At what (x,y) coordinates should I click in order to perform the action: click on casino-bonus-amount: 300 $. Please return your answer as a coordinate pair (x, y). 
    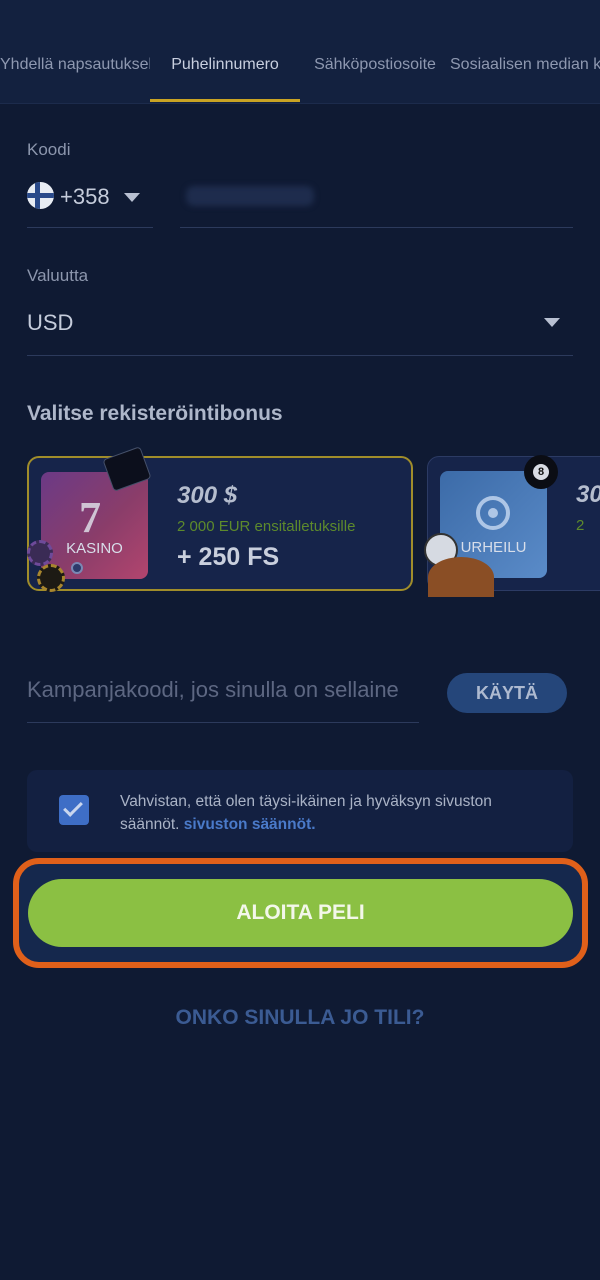
    Looking at the image, I should click on (207, 495).